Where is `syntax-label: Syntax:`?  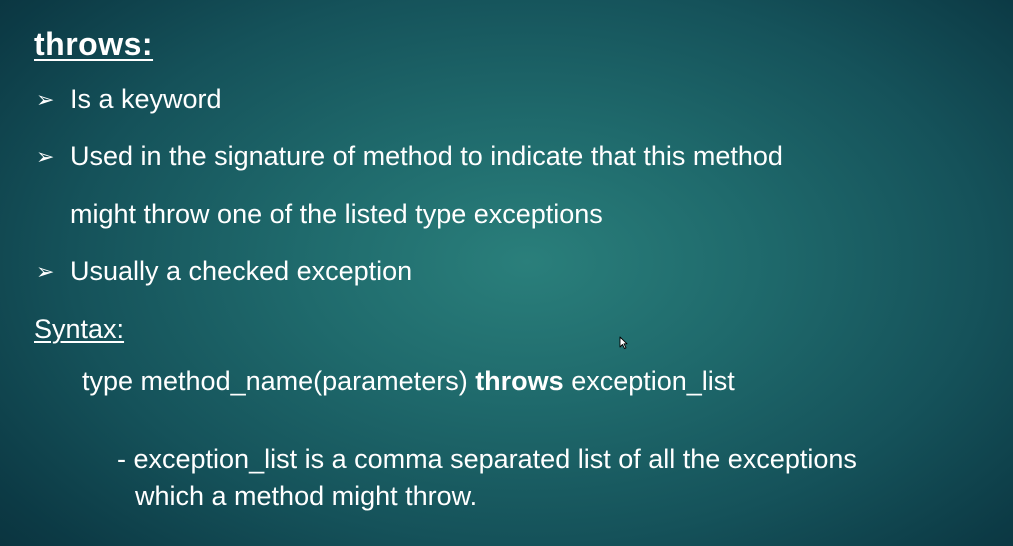
syntax-label: Syntax: is located at coordinates (79, 329).